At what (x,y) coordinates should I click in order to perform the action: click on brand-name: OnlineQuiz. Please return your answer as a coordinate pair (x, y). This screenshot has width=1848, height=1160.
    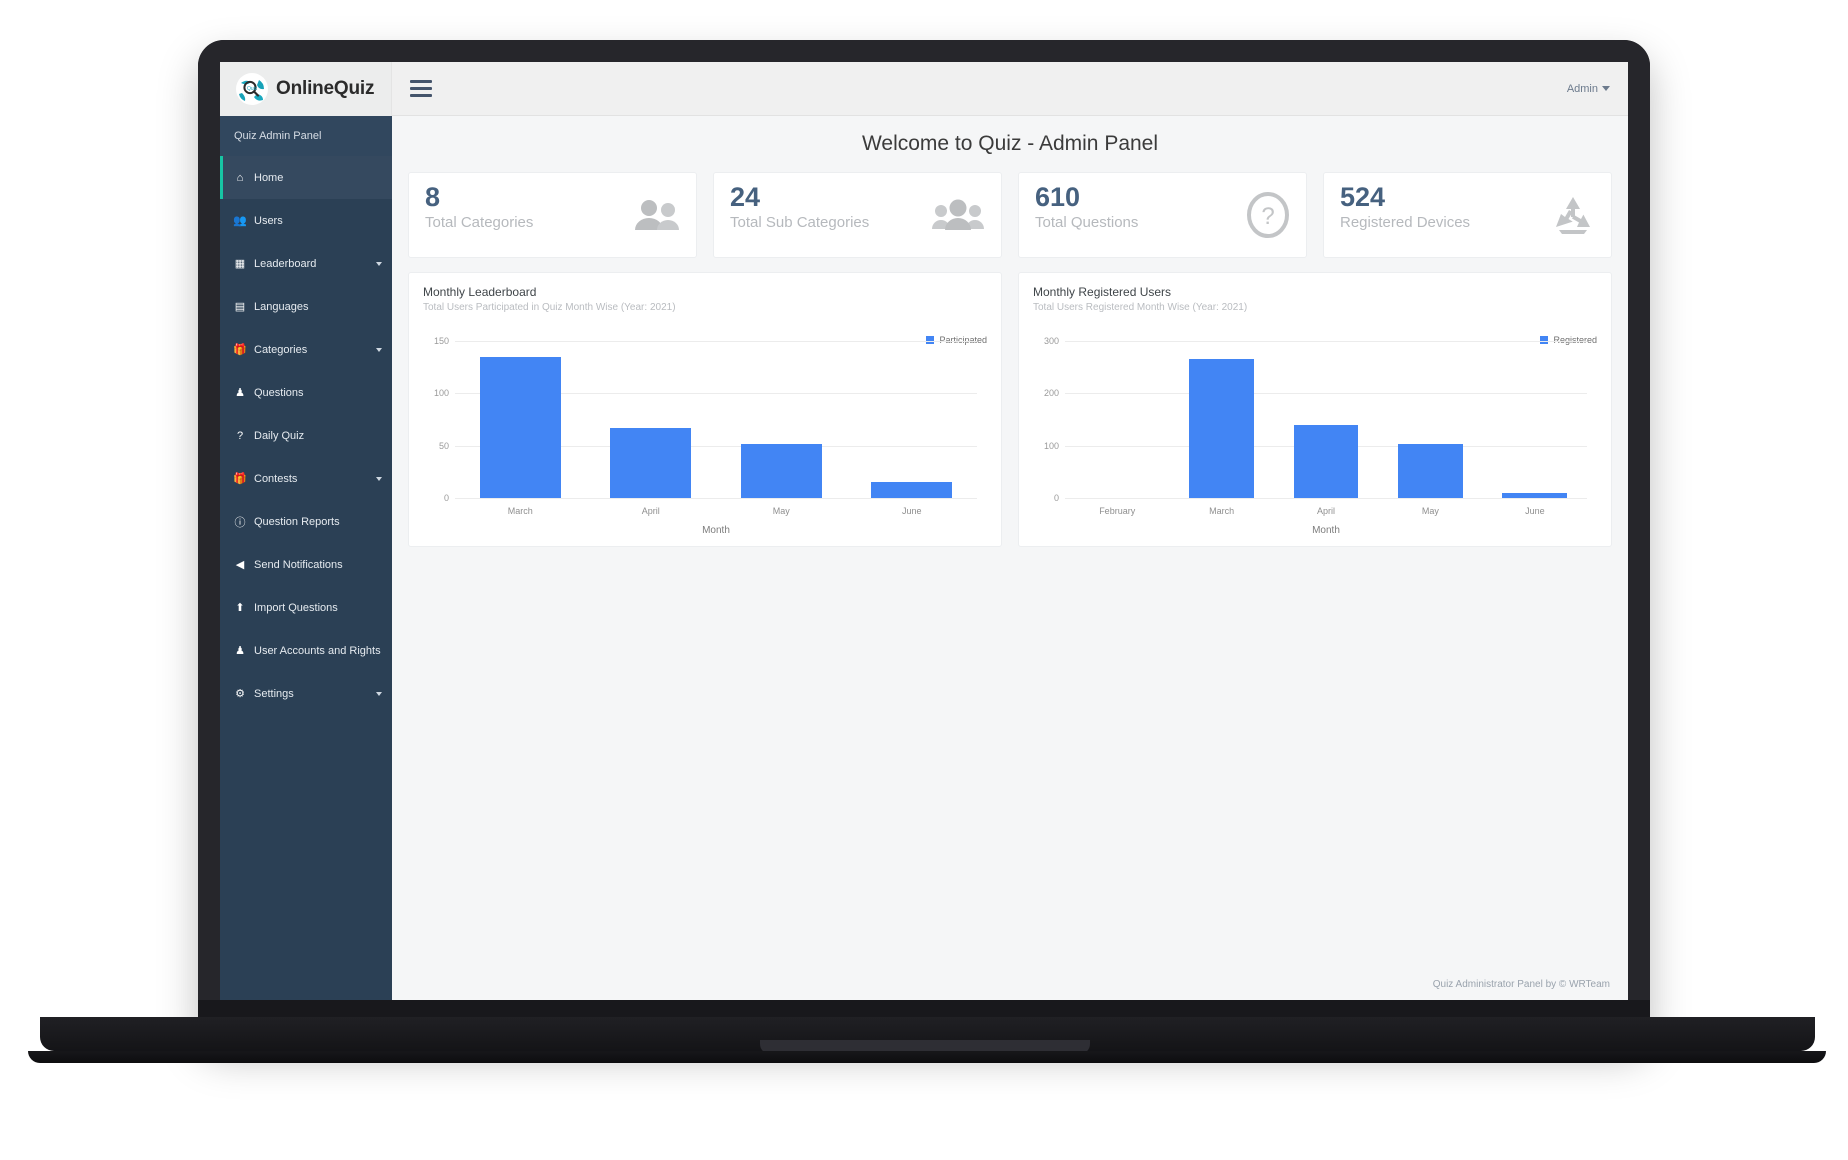
    Looking at the image, I should click on (325, 88).